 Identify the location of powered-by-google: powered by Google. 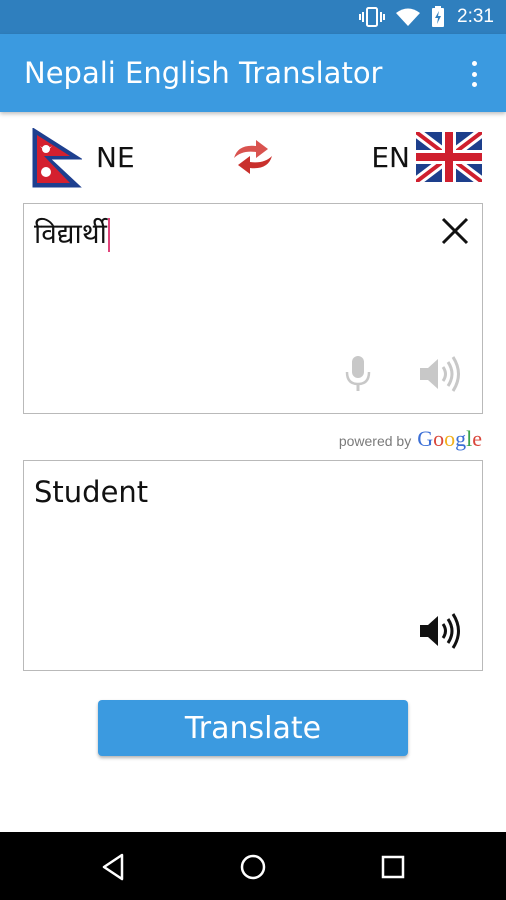
(410, 439).